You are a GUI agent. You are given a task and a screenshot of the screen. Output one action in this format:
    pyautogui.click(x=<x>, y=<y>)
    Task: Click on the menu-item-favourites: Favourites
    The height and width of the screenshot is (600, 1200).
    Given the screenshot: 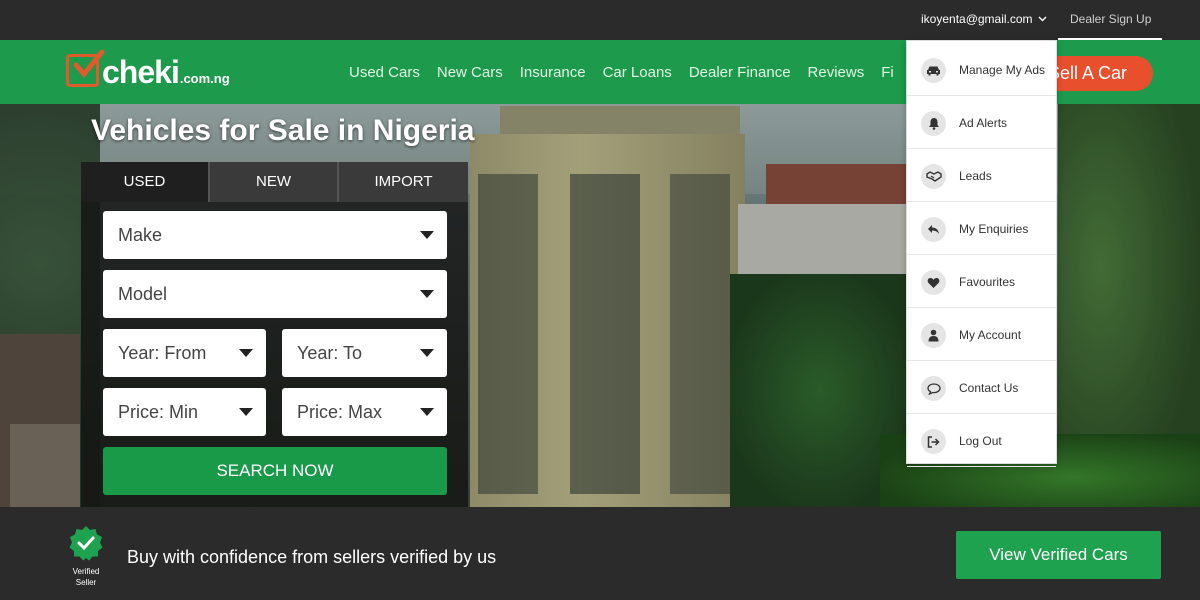 What is the action you would take?
    pyautogui.click(x=981, y=281)
    